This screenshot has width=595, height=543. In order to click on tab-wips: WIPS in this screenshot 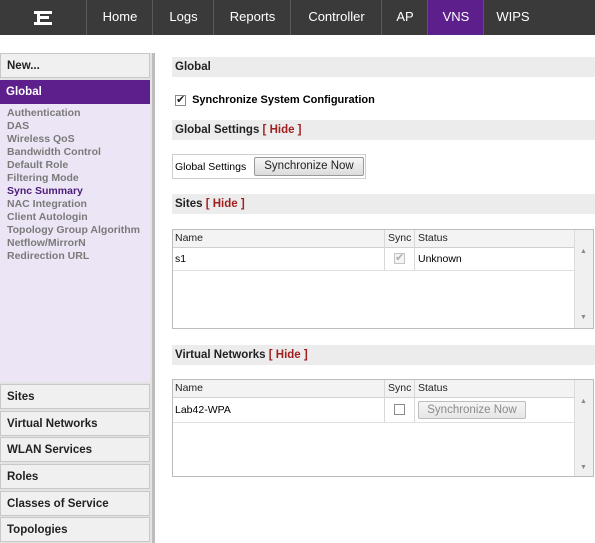, I will do `click(512, 17)`.